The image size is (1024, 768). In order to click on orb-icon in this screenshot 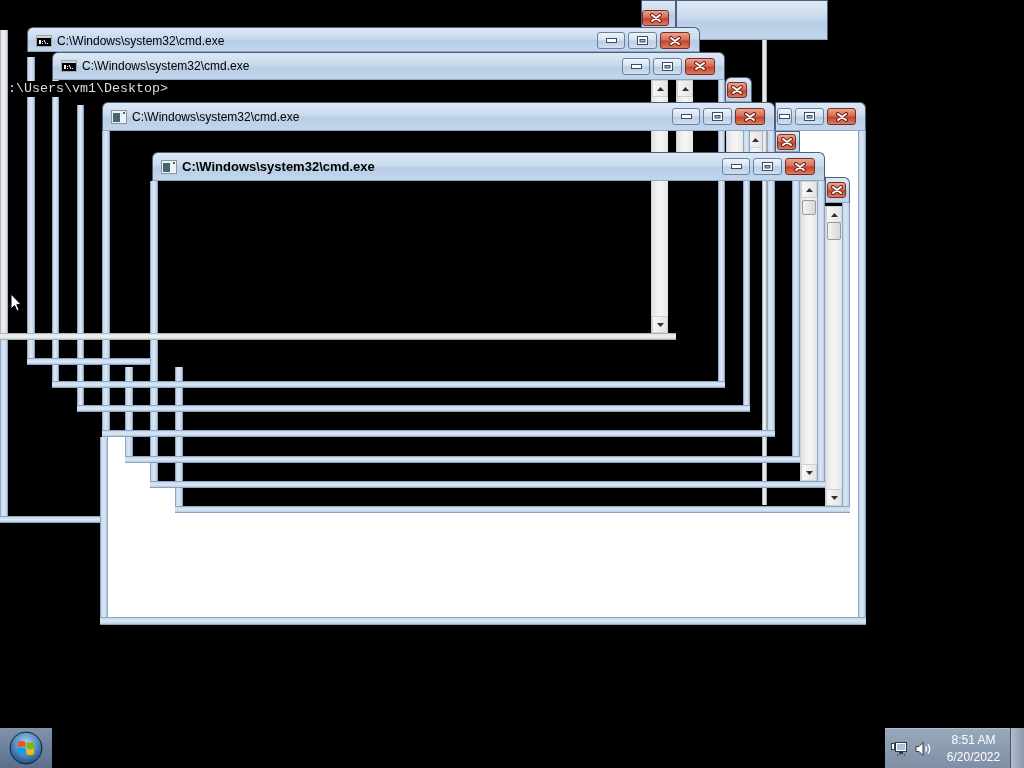, I will do `click(26, 748)`.